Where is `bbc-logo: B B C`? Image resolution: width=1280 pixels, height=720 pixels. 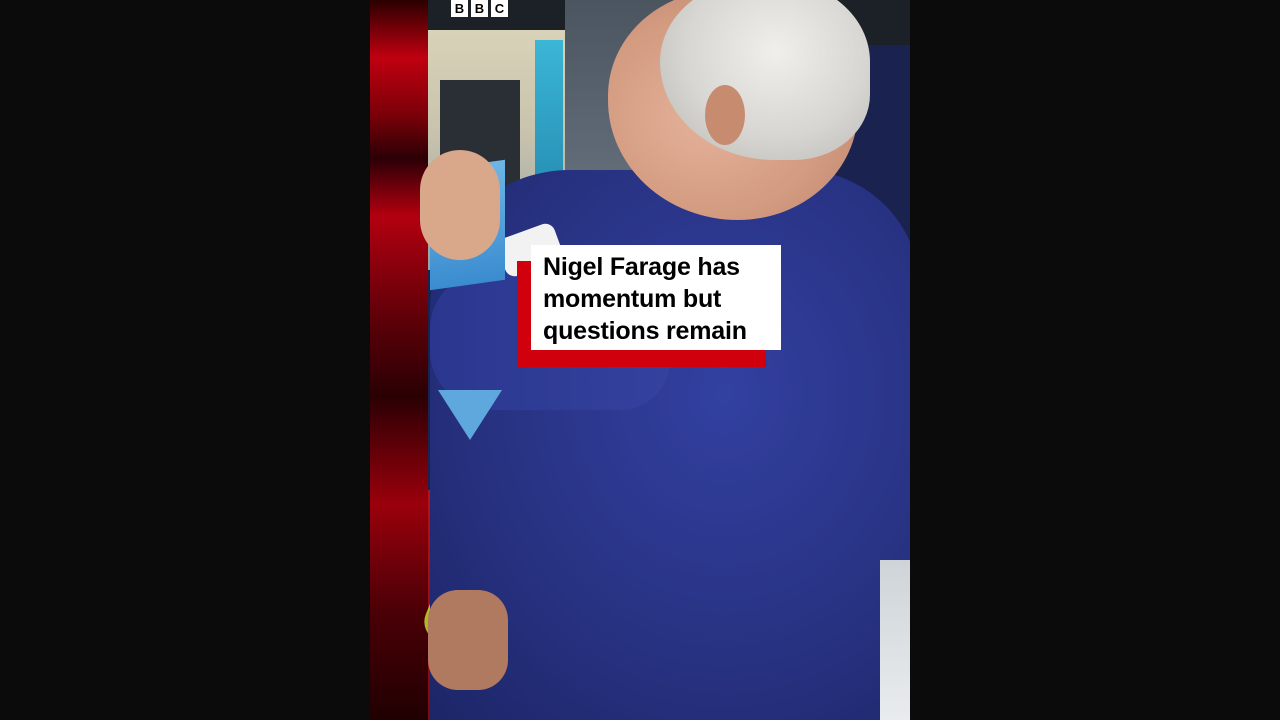 bbc-logo: B B C is located at coordinates (479, 8).